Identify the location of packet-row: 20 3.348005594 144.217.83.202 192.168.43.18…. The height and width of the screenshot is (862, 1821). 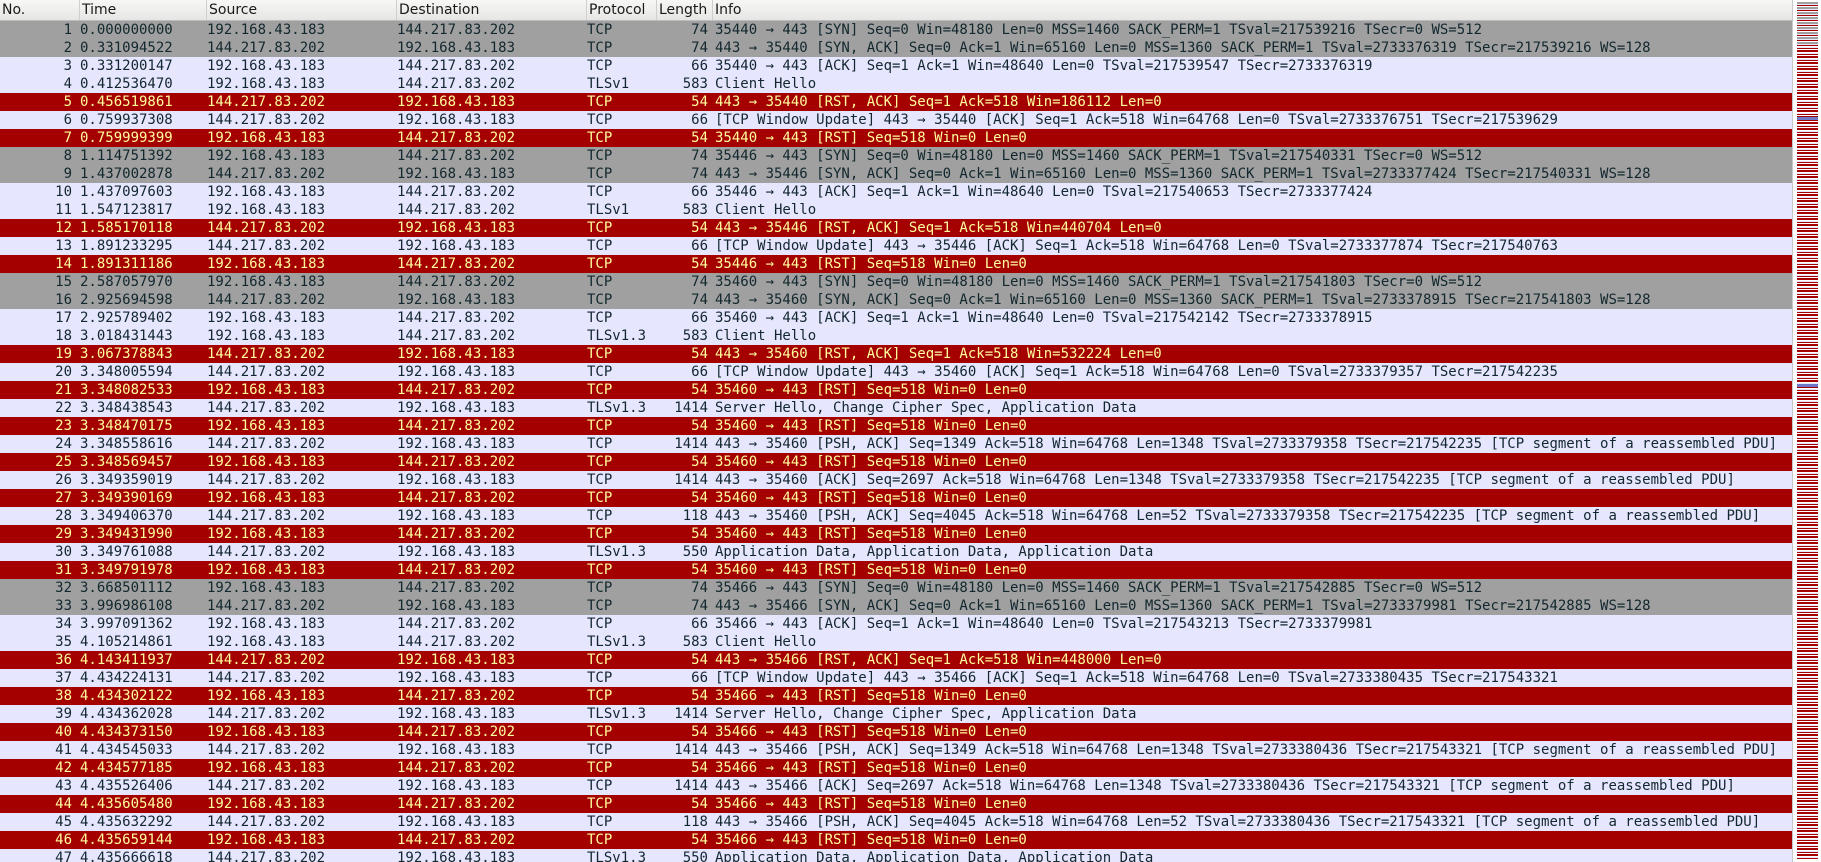
(896, 372).